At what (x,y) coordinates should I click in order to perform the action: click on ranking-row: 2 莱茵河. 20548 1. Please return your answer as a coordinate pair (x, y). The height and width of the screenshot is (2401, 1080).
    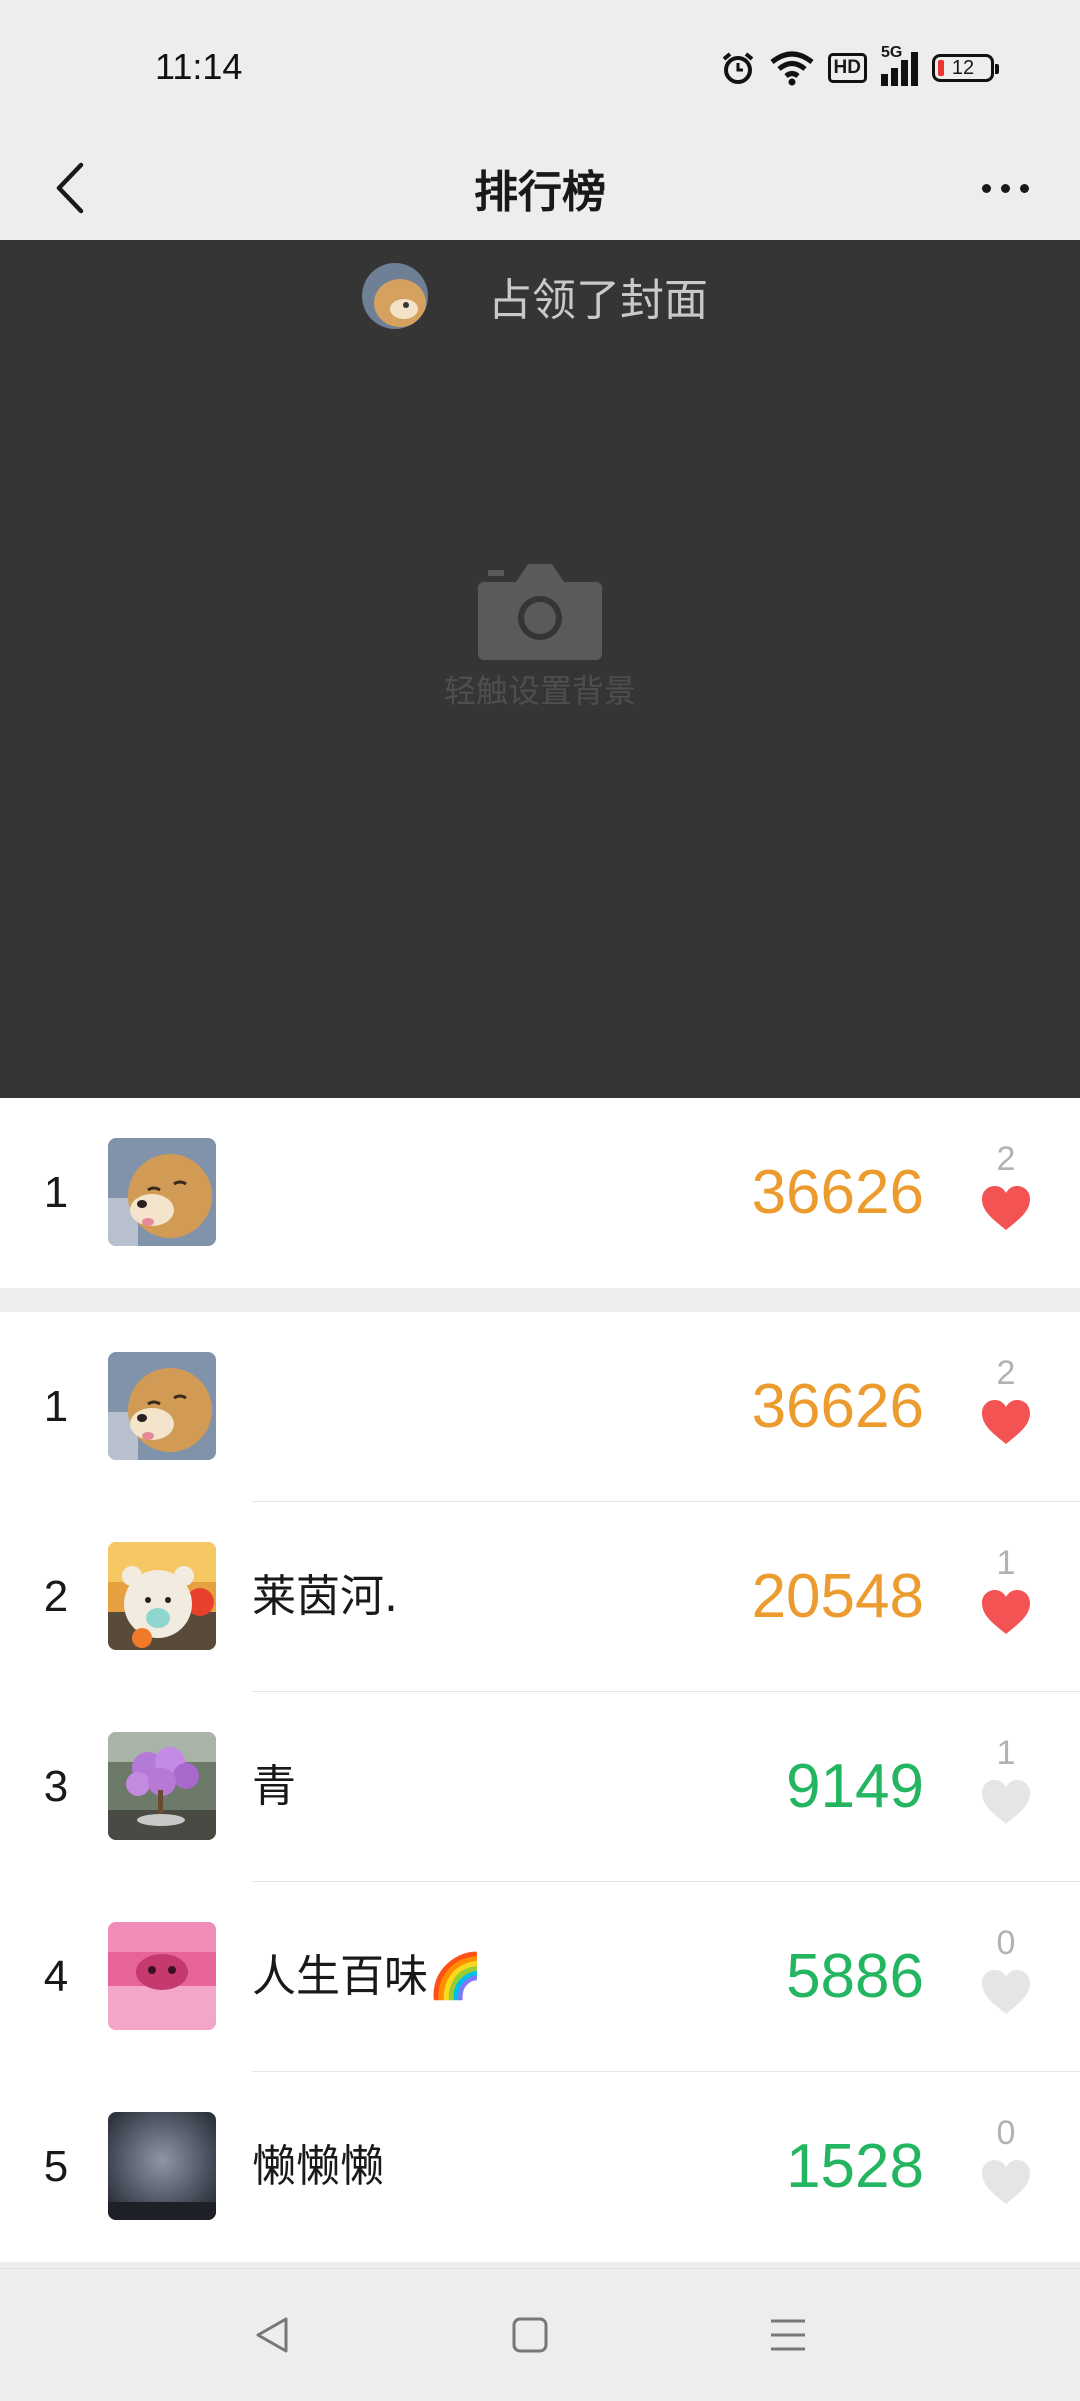
    Looking at the image, I should click on (540, 1597).